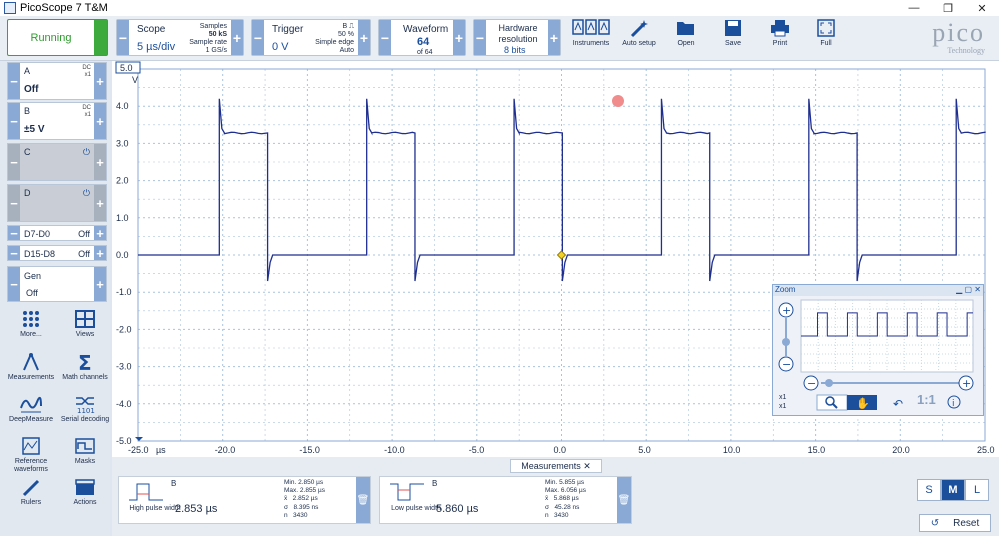 The height and width of the screenshot is (536, 999). Describe the element at coordinates (14, 81) in the screenshot. I see `channel-a-minus: −` at that location.